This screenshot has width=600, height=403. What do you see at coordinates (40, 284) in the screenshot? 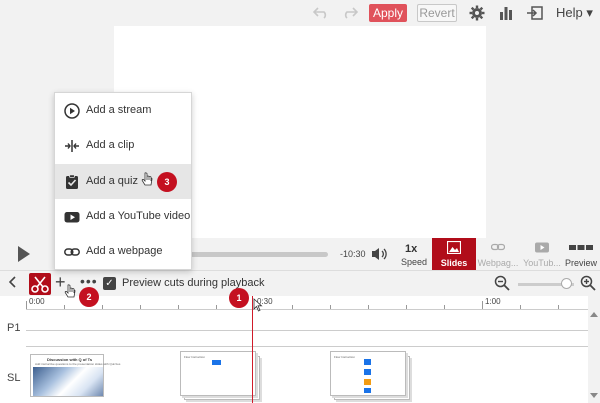
I see `scissors-icon` at bounding box center [40, 284].